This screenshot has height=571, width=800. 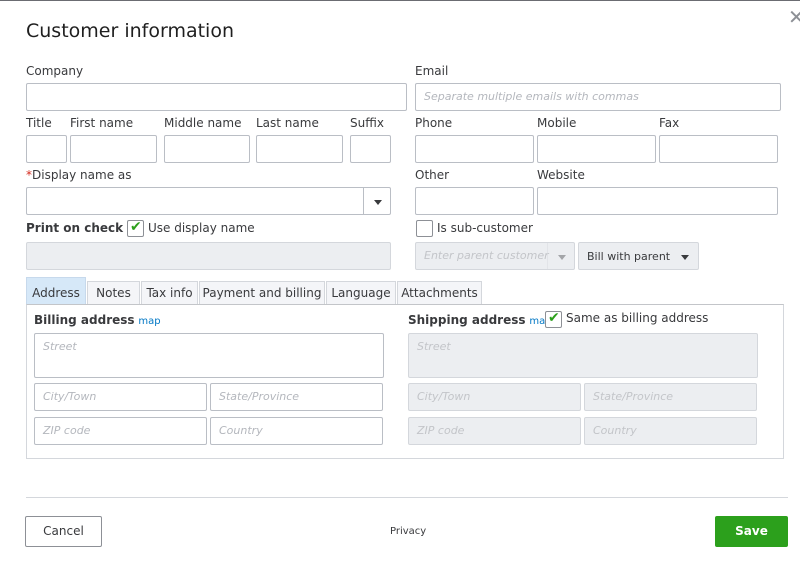 I want to click on last-name-input, so click(x=299, y=149).